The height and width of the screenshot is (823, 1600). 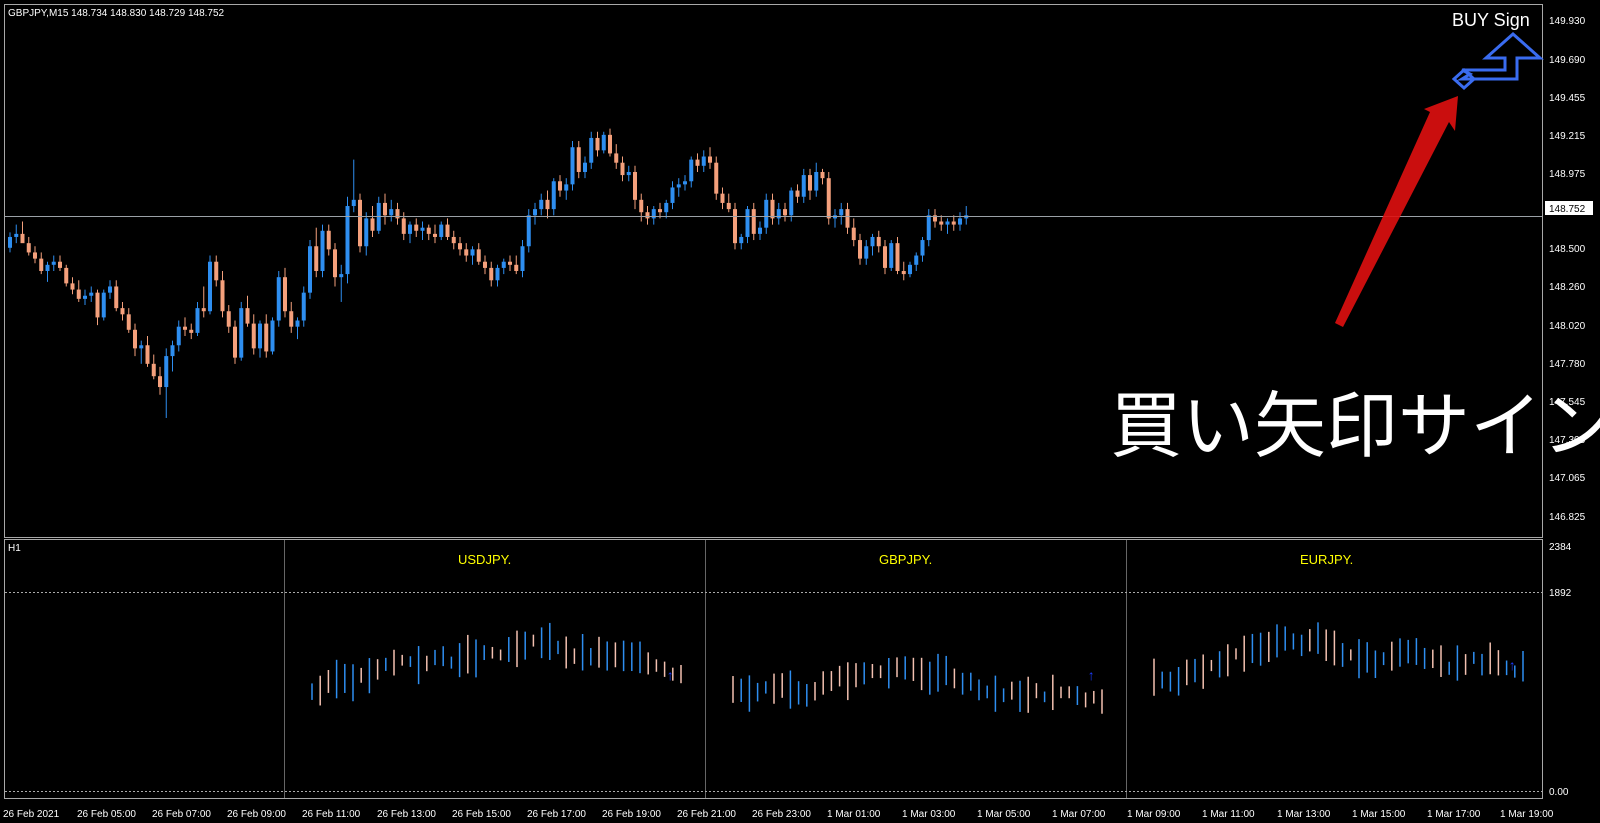 What do you see at coordinates (256, 814) in the screenshot?
I see `time-axis-label: 26 Feb 09:00` at bounding box center [256, 814].